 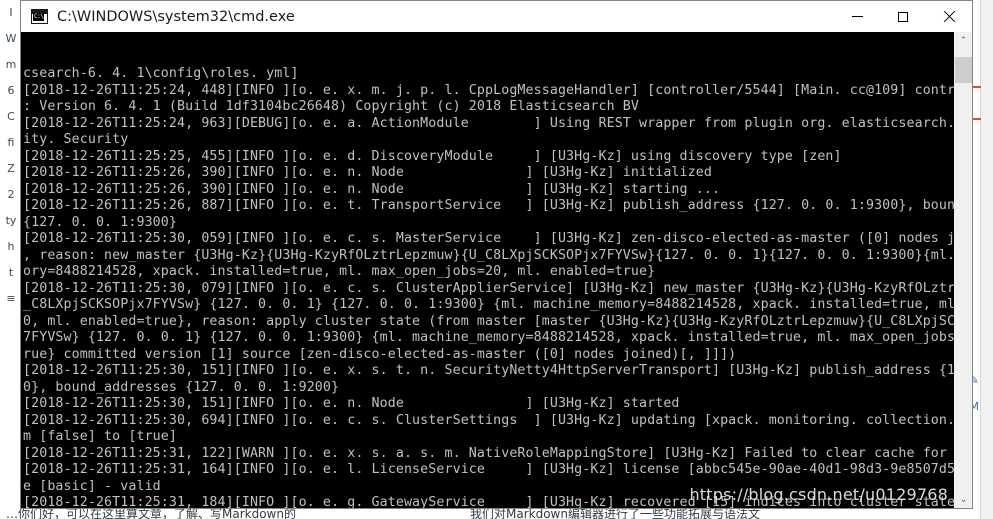 What do you see at coordinates (11, 38) in the screenshot?
I see `background-strip-char: W` at bounding box center [11, 38].